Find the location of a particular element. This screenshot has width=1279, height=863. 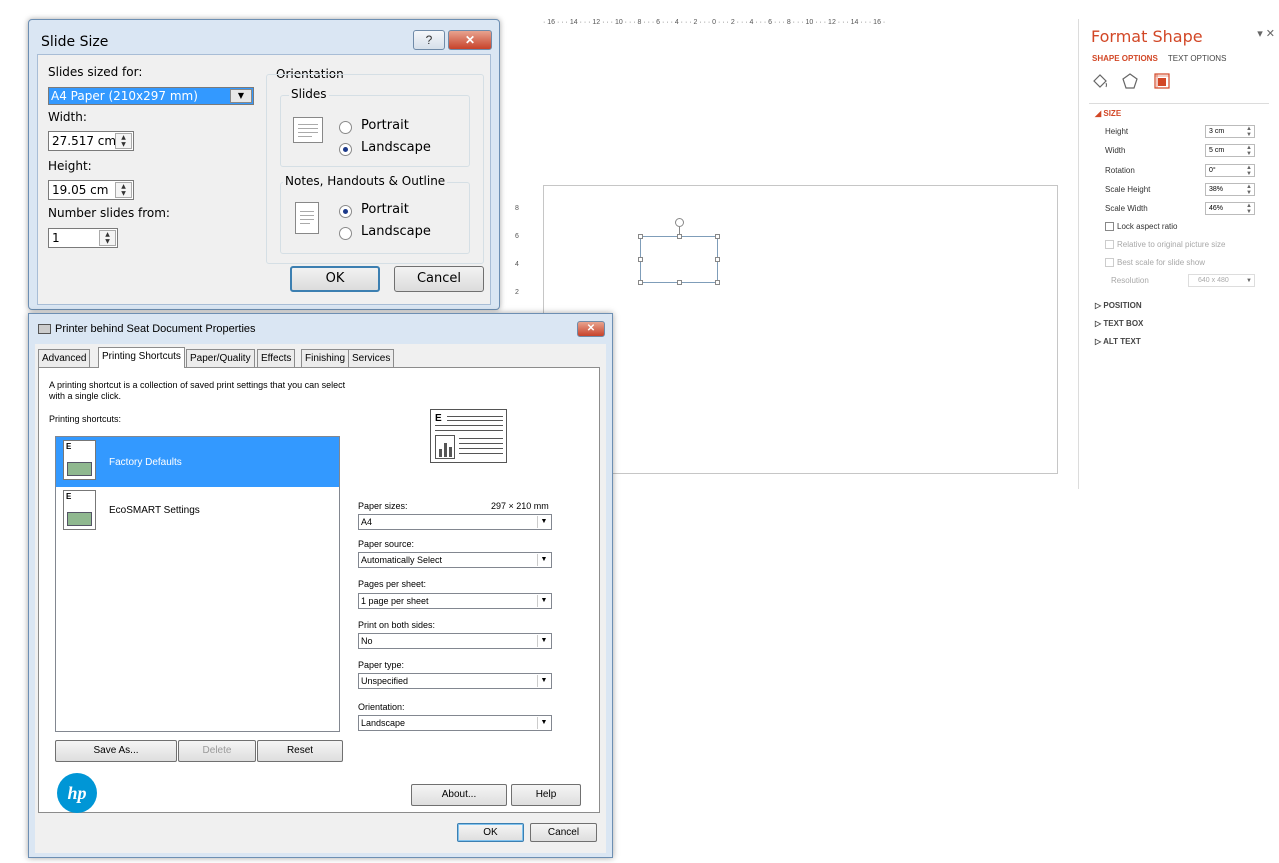

shortcuts-label: Printing shortcuts: is located at coordinates (85, 419).